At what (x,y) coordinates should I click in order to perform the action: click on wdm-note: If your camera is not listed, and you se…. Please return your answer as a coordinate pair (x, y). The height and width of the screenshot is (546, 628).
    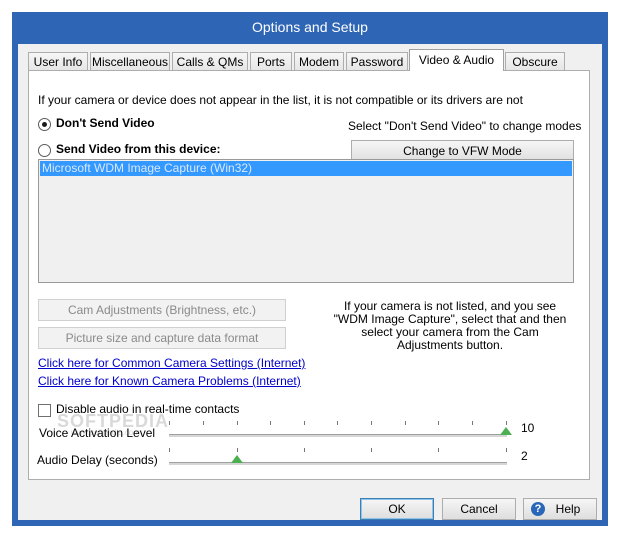
    Looking at the image, I should click on (450, 325).